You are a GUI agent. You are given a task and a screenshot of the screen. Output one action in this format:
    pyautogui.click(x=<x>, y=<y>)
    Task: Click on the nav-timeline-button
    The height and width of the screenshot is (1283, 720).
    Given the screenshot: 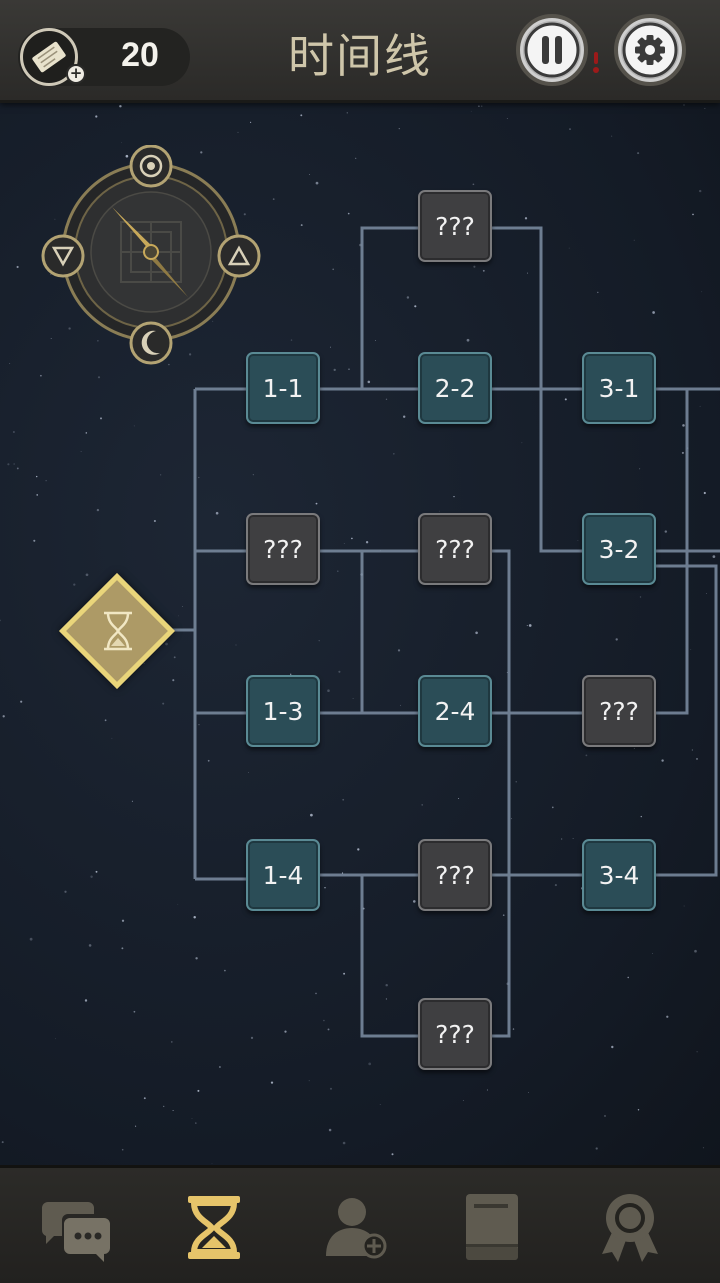 What is the action you would take?
    pyautogui.click(x=214, y=1228)
    